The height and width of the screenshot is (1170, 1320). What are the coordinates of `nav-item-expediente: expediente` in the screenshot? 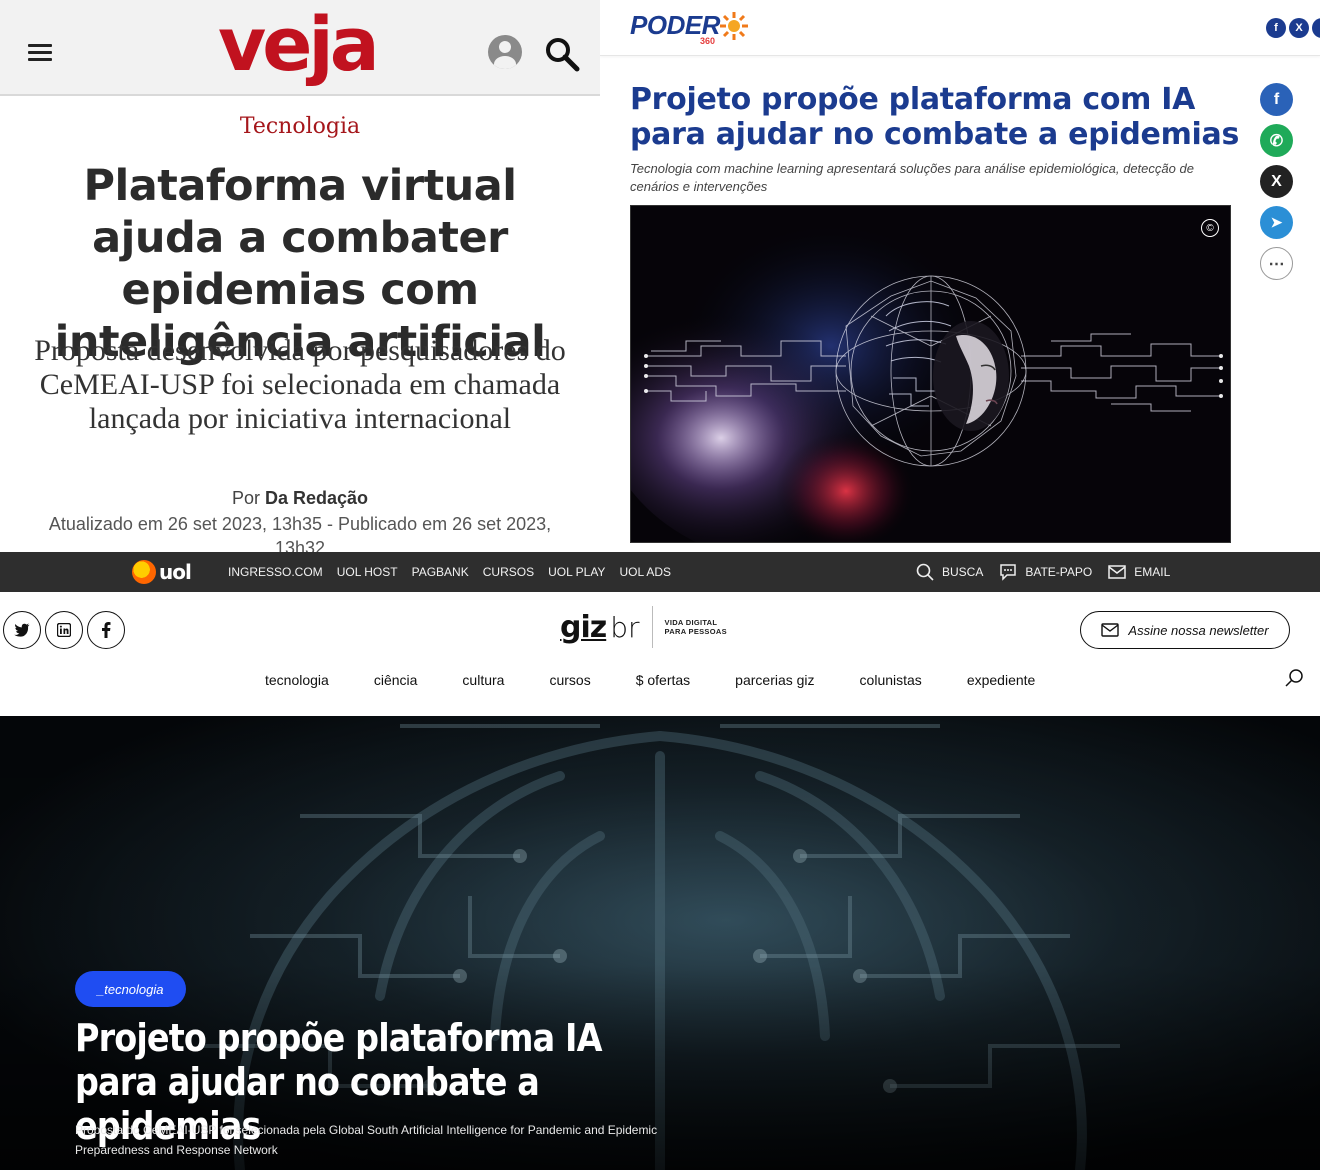 It's located at (1001, 680).